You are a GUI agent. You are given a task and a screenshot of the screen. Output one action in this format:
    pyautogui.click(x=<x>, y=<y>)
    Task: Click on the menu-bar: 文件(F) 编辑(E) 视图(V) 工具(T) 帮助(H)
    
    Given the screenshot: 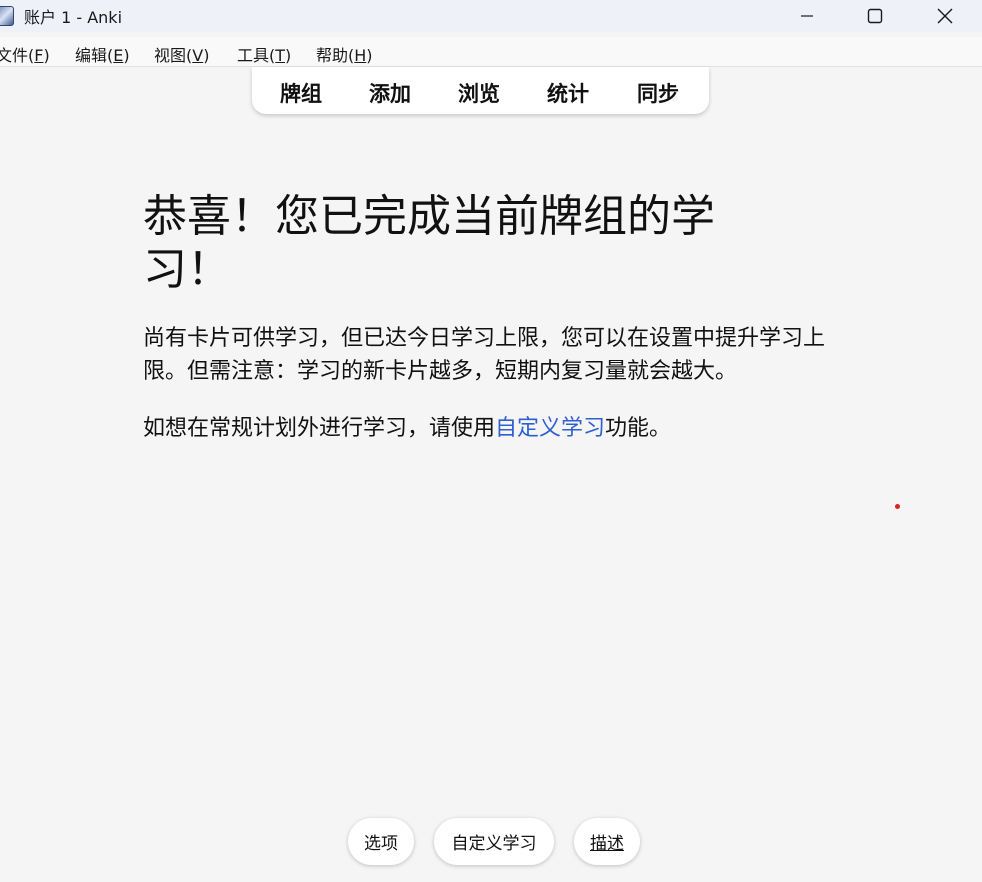 What is the action you would take?
    pyautogui.click(x=491, y=52)
    